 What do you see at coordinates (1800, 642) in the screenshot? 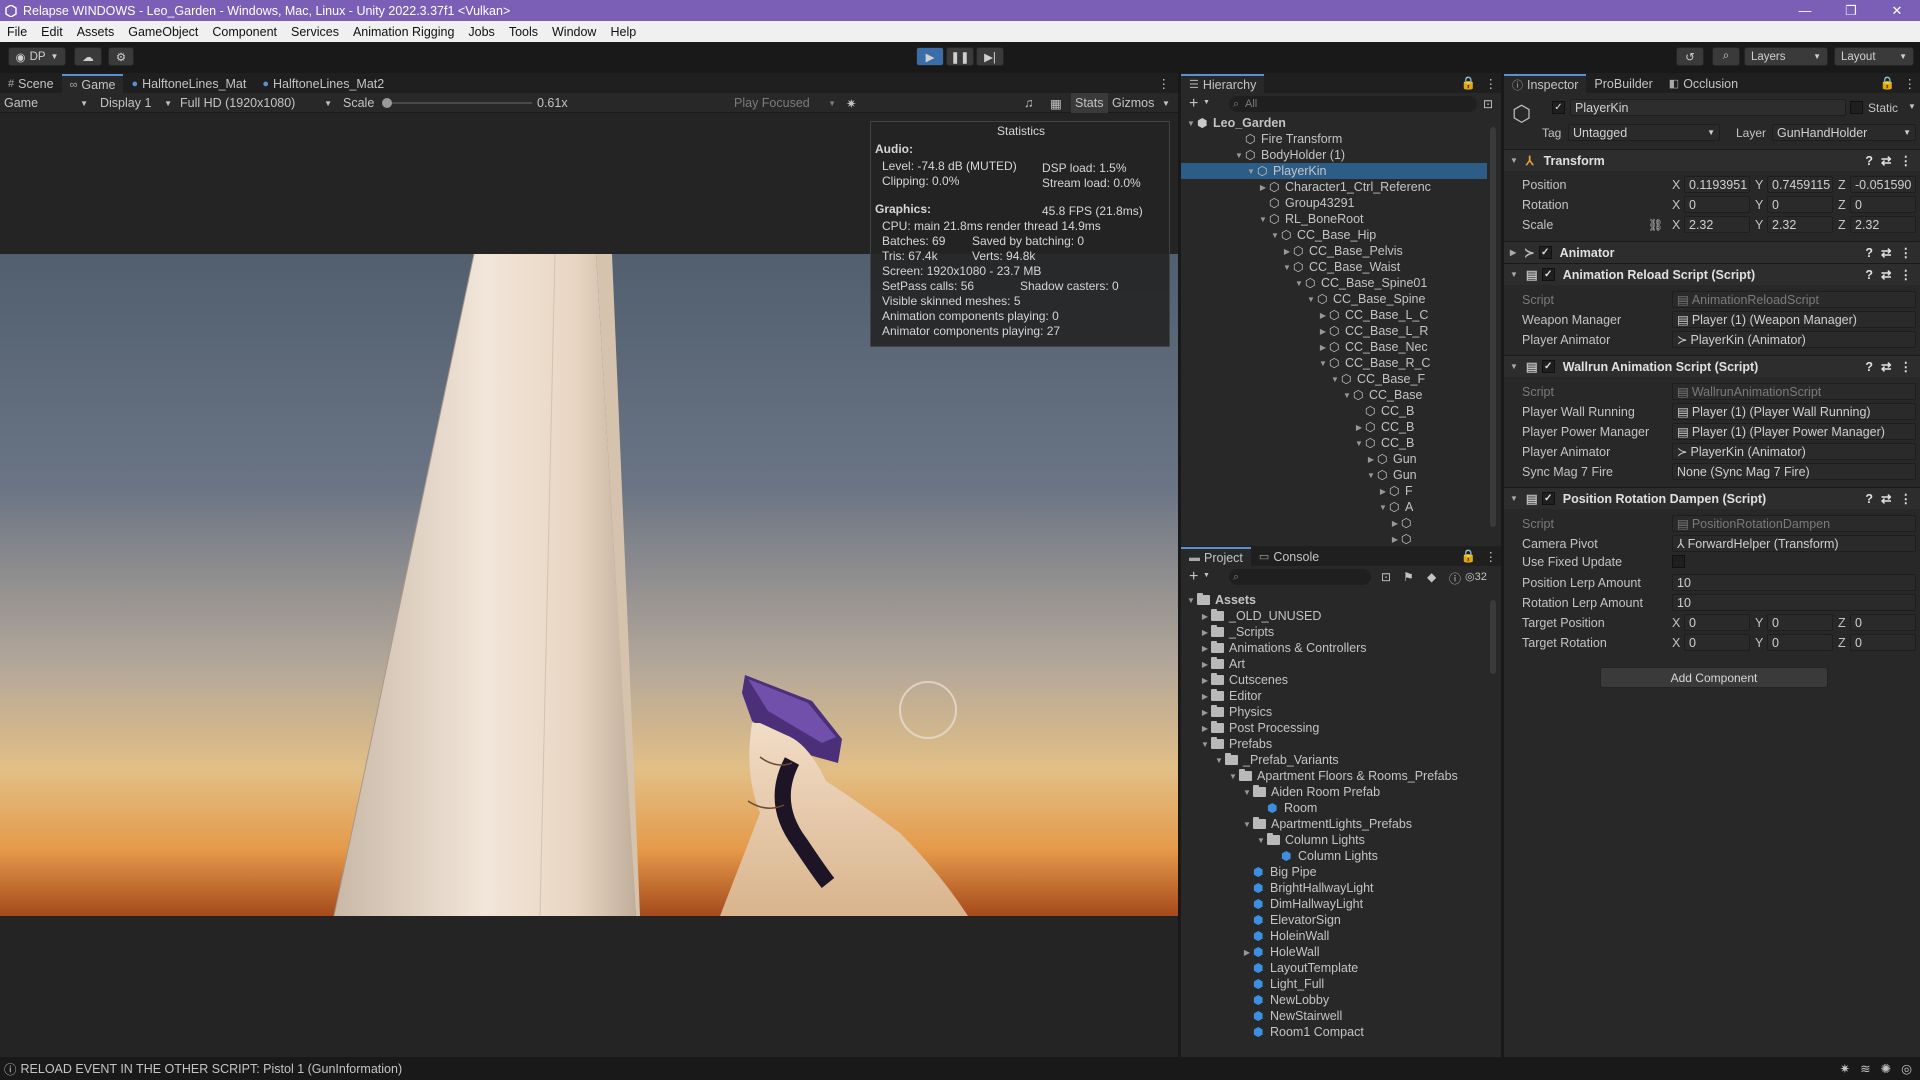
I see `target-rotation-y-field: 0` at bounding box center [1800, 642].